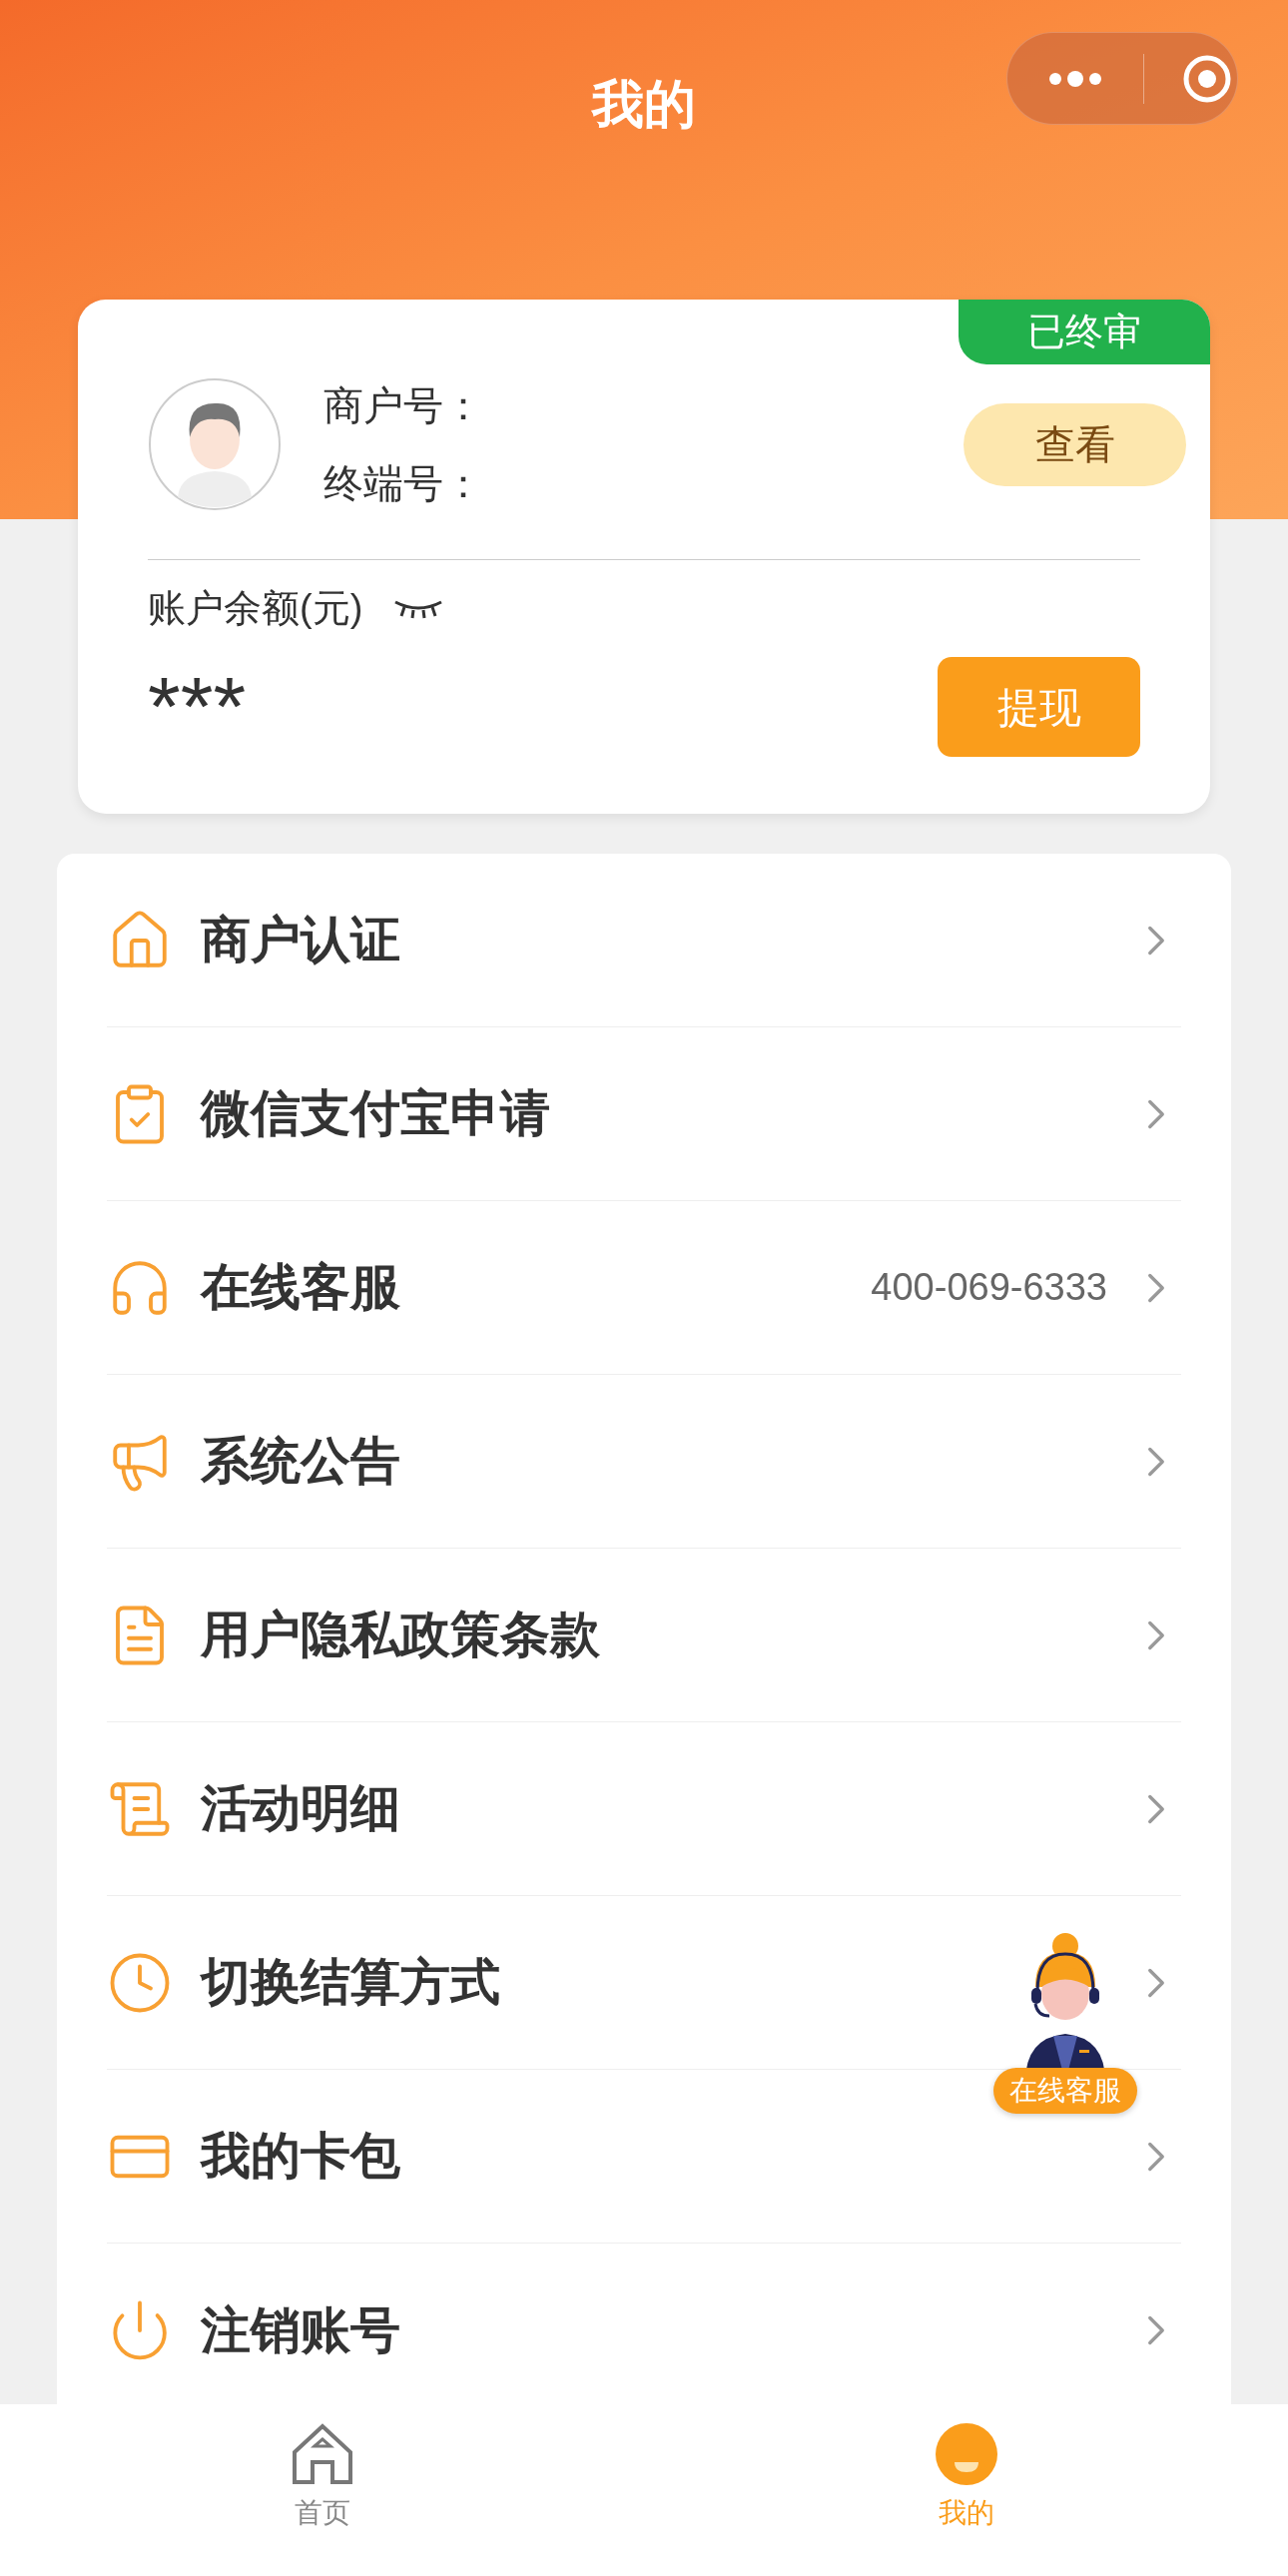  Describe the element at coordinates (966, 2513) in the screenshot. I see `tab-label: 我的` at that location.